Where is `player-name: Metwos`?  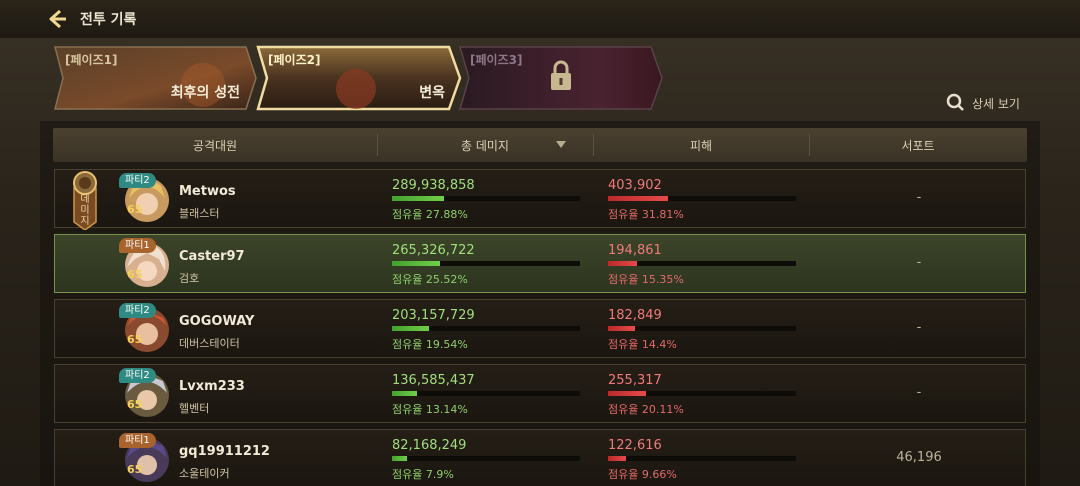
player-name: Metwos is located at coordinates (207, 191).